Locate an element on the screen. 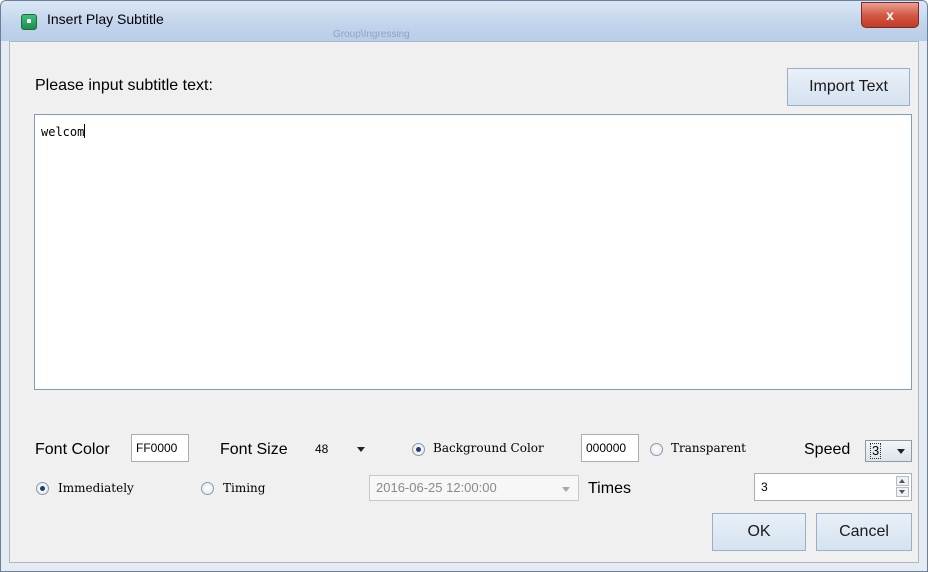 This screenshot has height=572, width=928. timing-radio is located at coordinates (207, 488).